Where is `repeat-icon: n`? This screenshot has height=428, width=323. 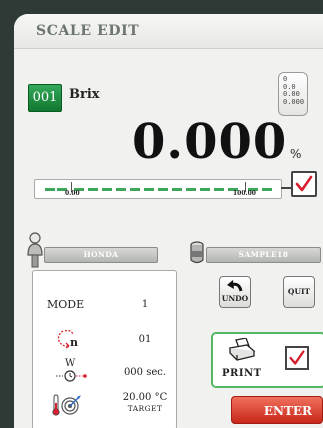
repeat-icon: n is located at coordinates (69, 341).